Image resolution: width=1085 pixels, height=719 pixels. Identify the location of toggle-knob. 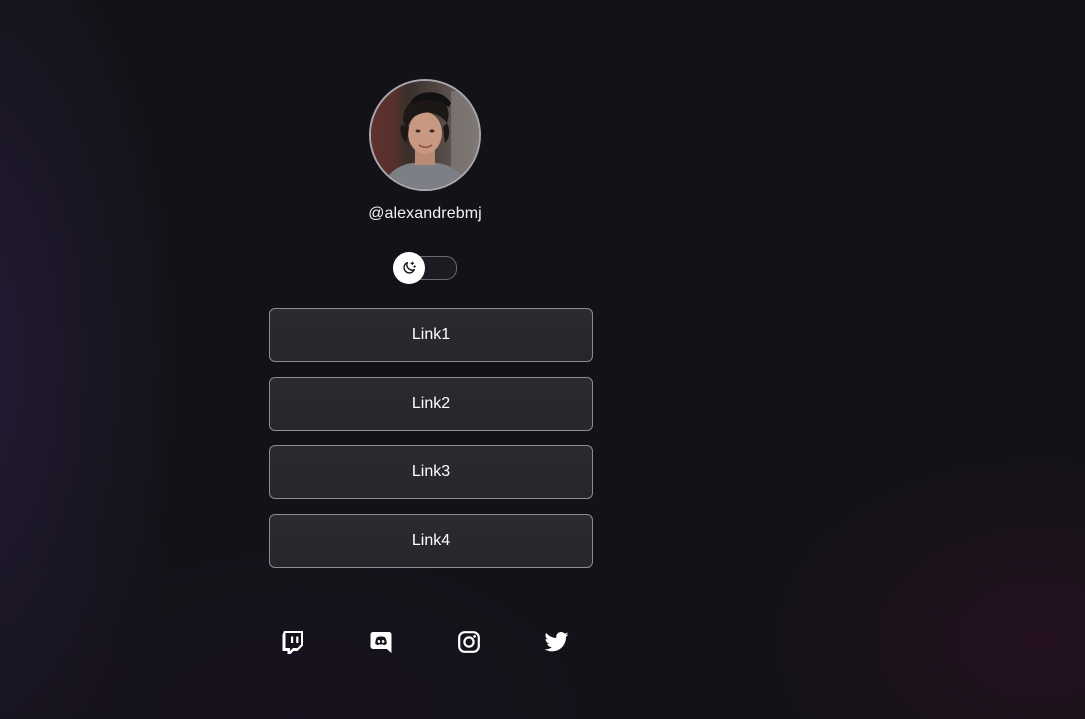
(409, 268).